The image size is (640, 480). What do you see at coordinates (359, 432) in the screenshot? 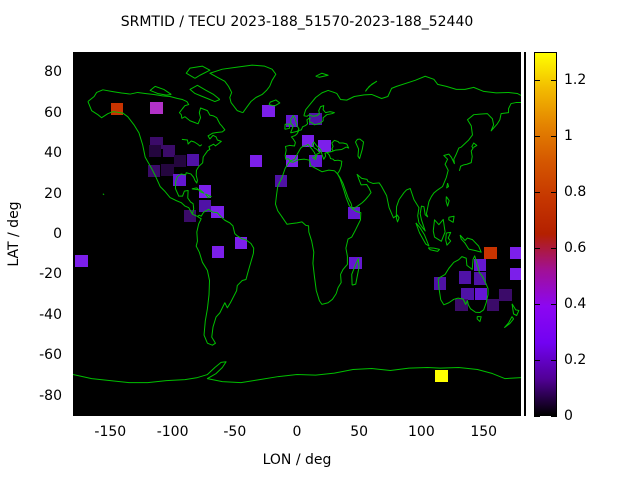
I see `x-tick-label: 50` at bounding box center [359, 432].